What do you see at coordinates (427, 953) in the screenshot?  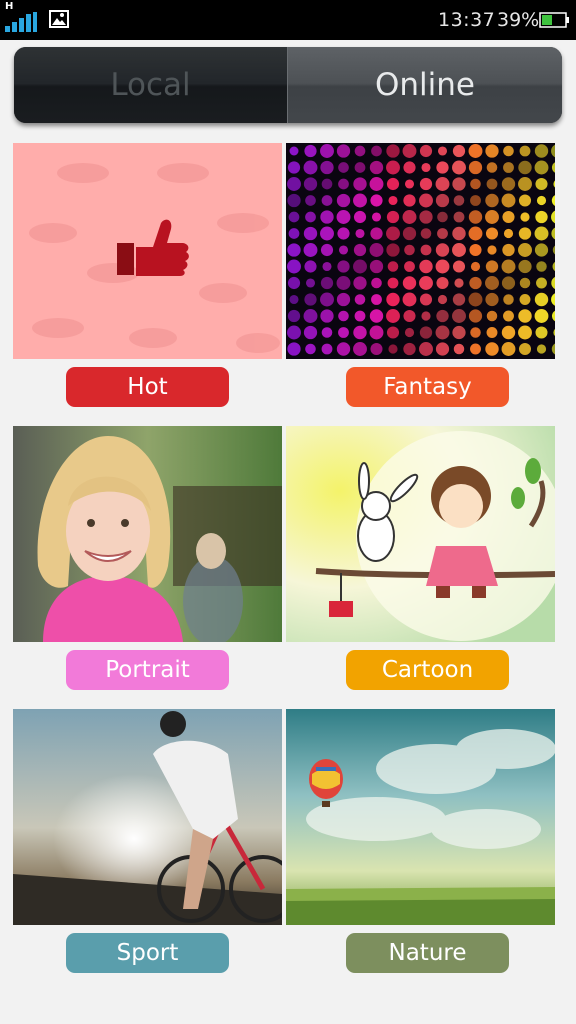 I see `category-button-nature: Nature` at bounding box center [427, 953].